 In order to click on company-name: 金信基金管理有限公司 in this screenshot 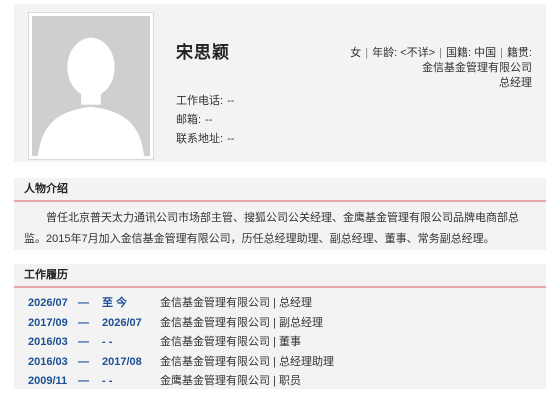, I will do `click(477, 68)`.